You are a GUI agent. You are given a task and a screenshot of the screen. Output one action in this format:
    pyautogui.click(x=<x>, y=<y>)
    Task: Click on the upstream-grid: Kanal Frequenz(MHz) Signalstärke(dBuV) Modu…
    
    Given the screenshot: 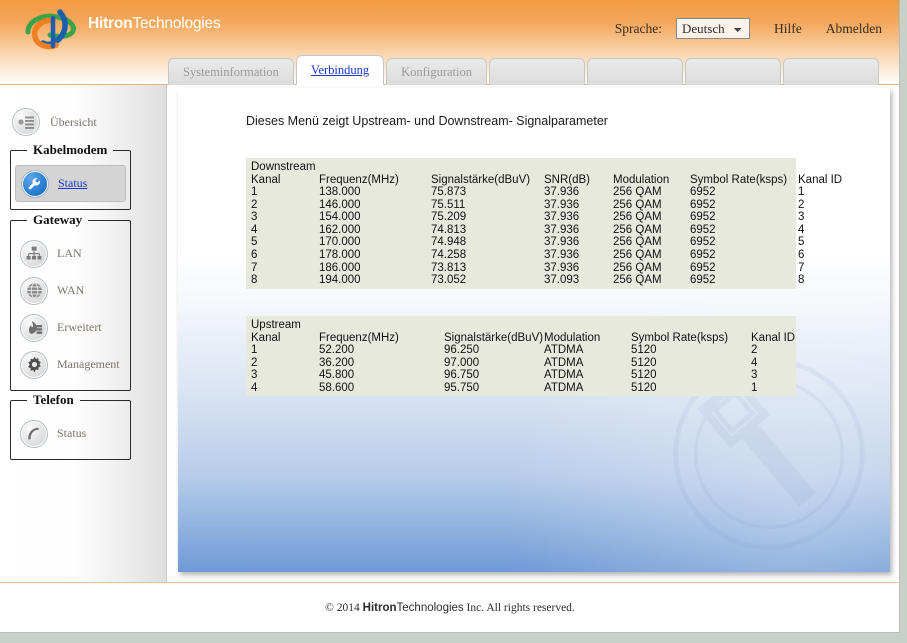 What is the action you would take?
    pyautogui.click(x=521, y=363)
    